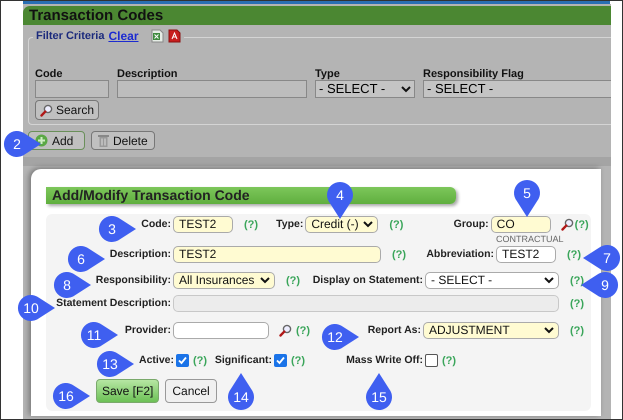 The height and width of the screenshot is (420, 623). Describe the element at coordinates (140, 254) in the screenshot. I see `field-label: Description:` at that location.